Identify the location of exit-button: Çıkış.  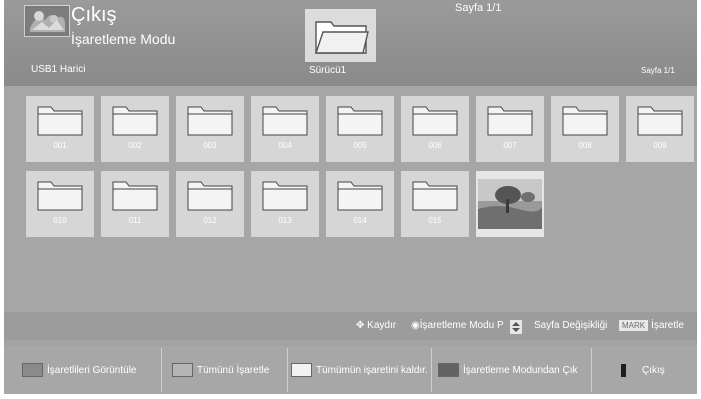
(643, 370).